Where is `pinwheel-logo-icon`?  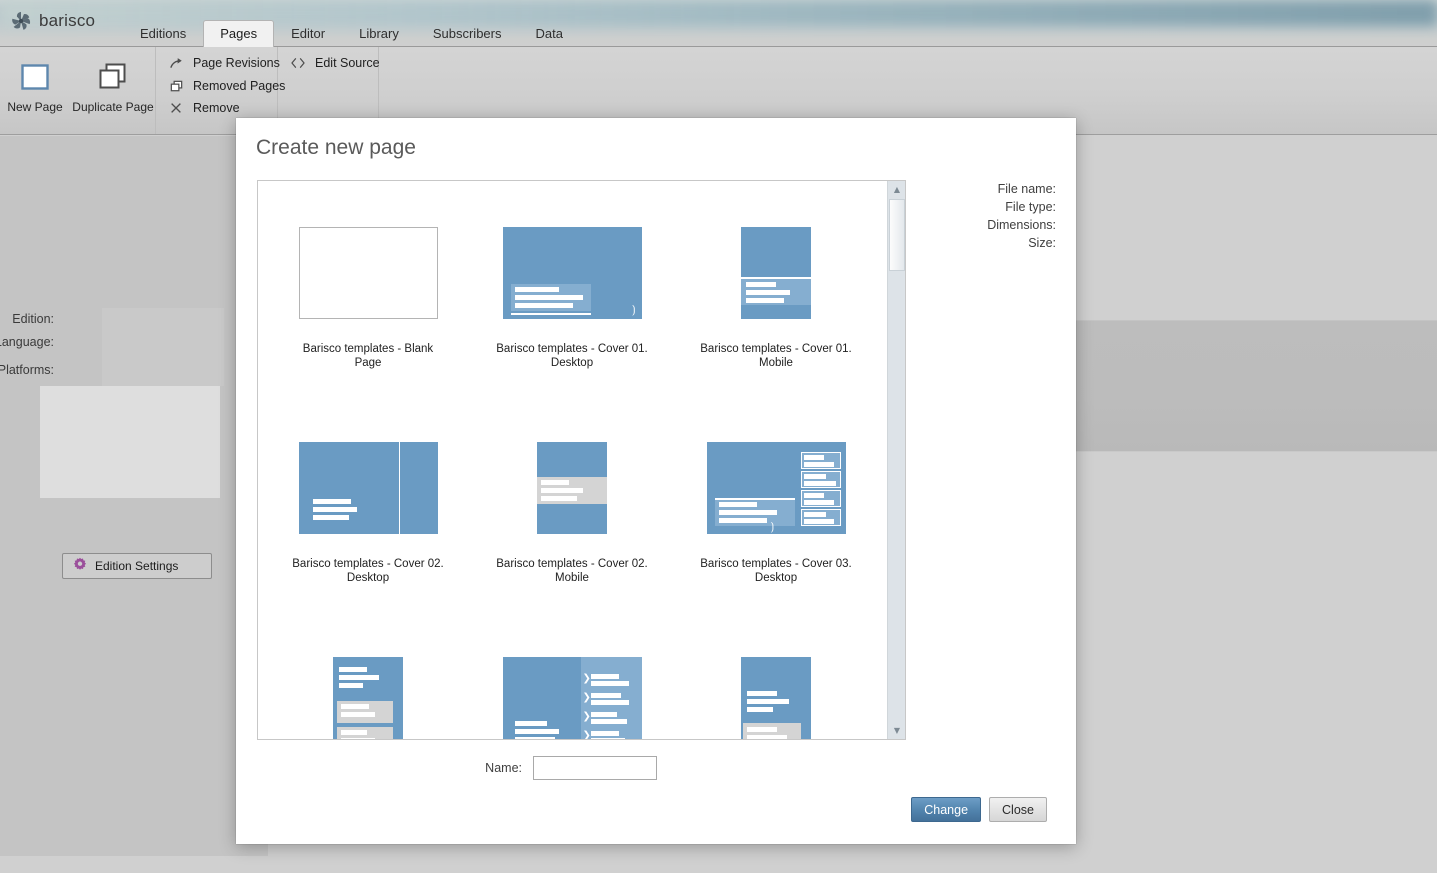 pinwheel-logo-icon is located at coordinates (21, 20).